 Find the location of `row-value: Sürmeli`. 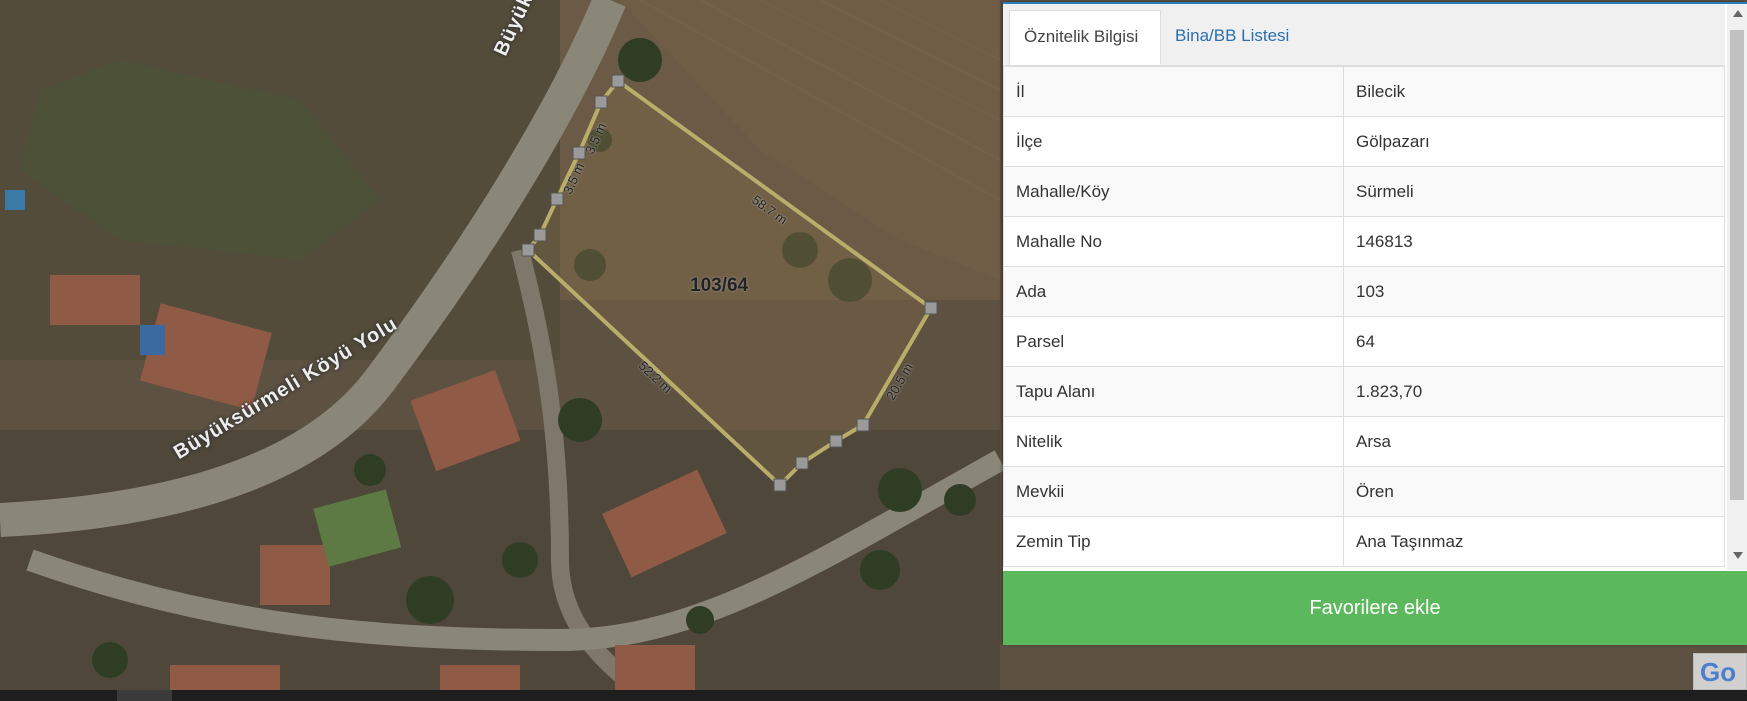

row-value: Sürmeli is located at coordinates (1534, 191).